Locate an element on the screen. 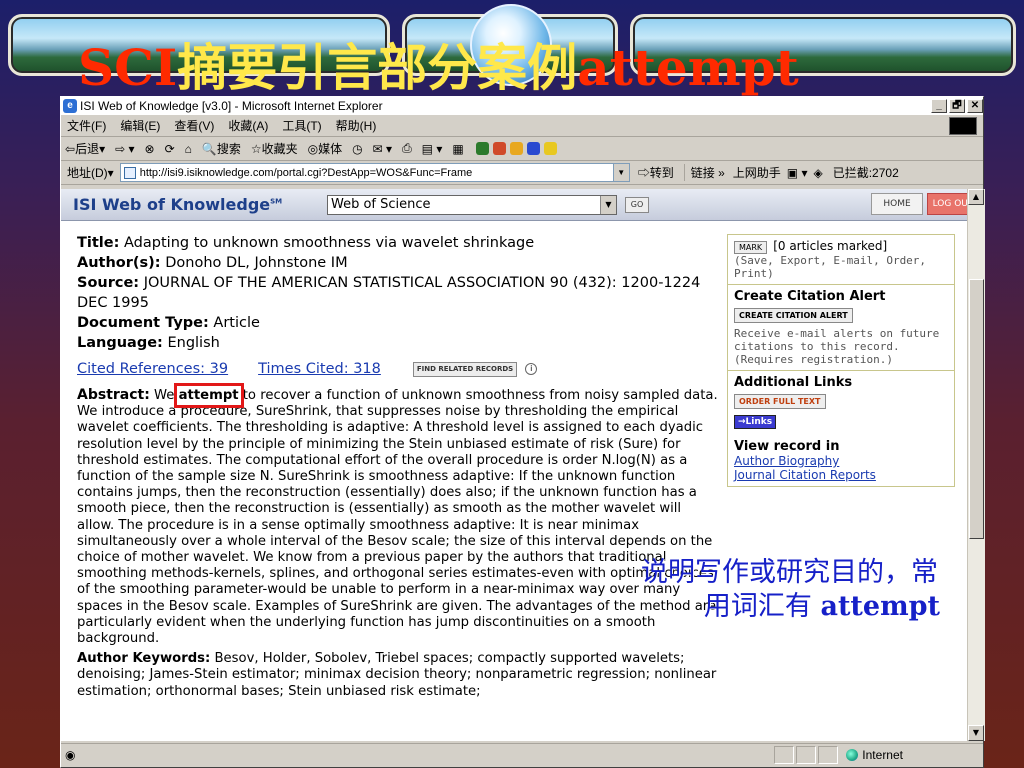 The height and width of the screenshot is (768, 1024). history-icon: ◷ is located at coordinates (357, 149).